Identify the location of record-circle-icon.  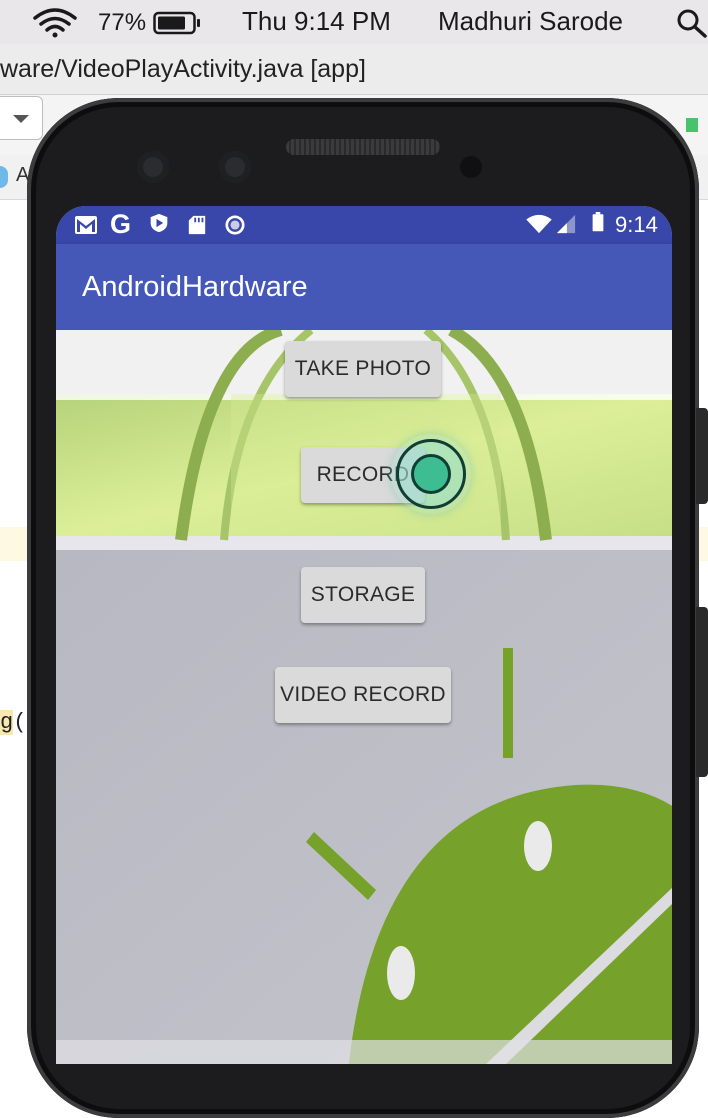
(235, 225).